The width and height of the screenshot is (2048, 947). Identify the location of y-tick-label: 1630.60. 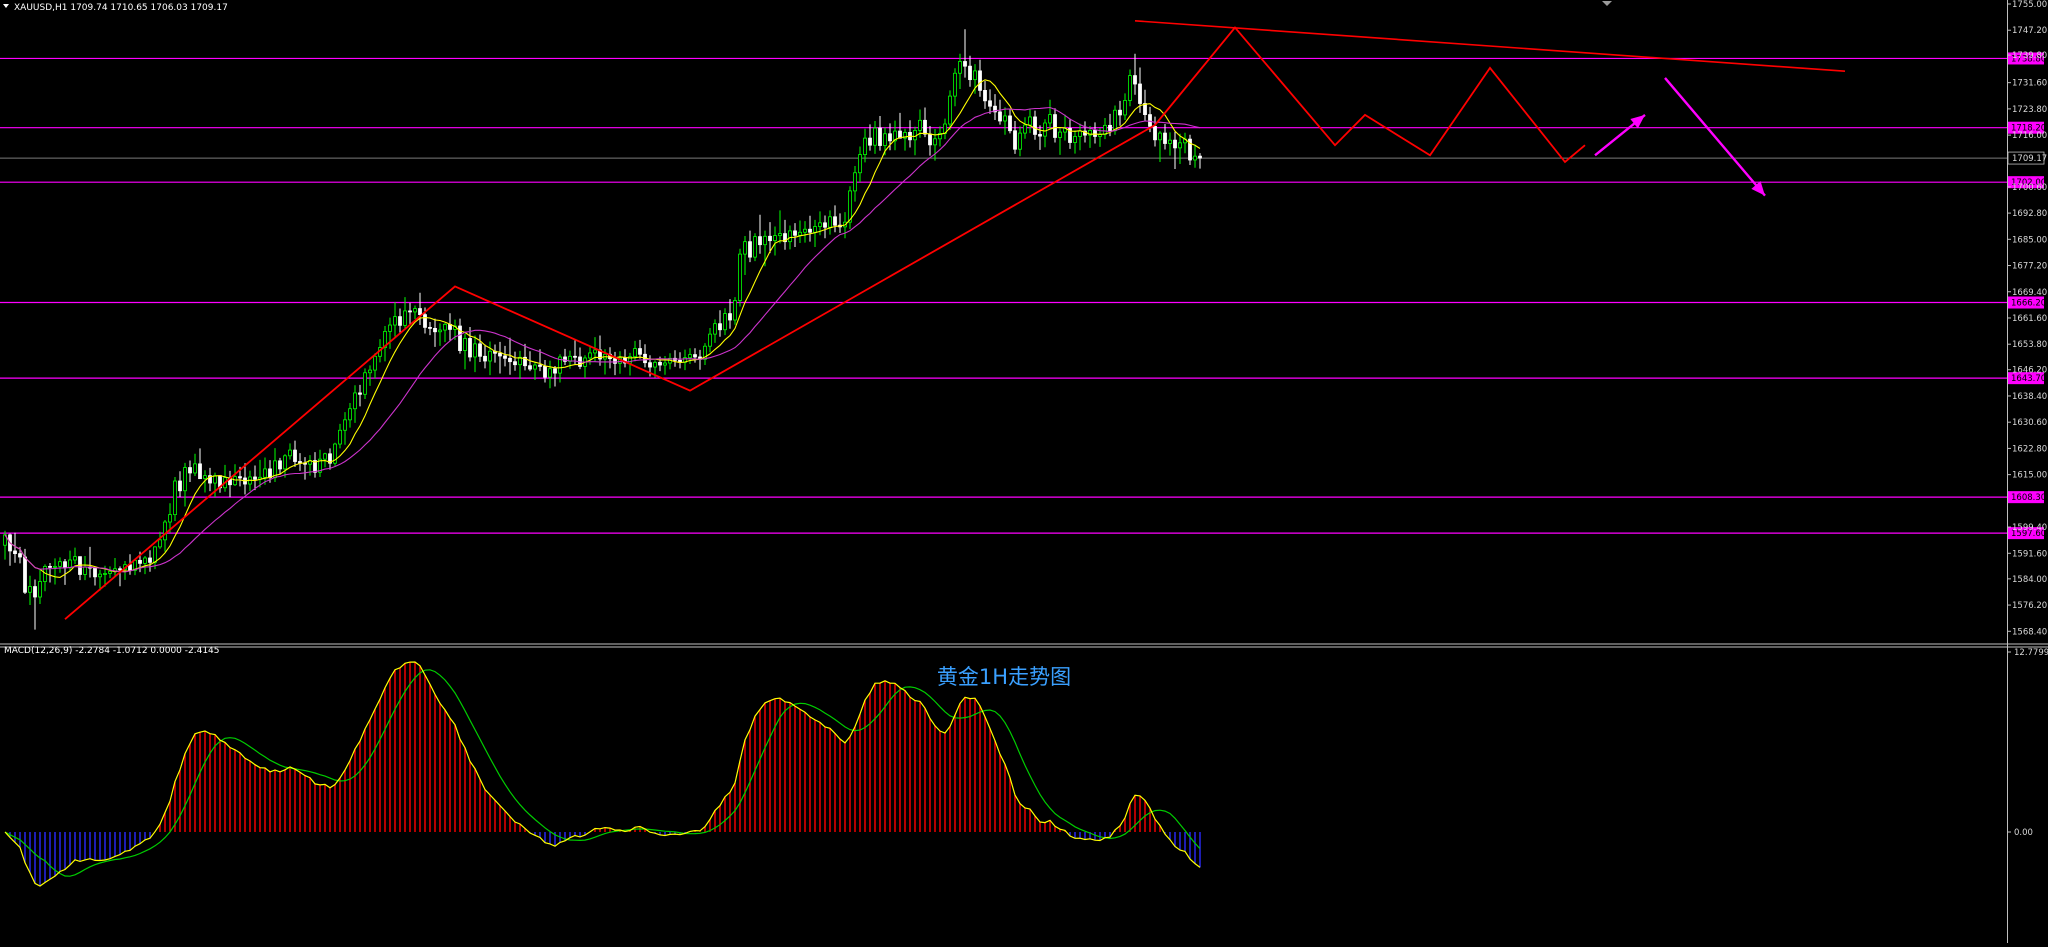
(2029, 423).